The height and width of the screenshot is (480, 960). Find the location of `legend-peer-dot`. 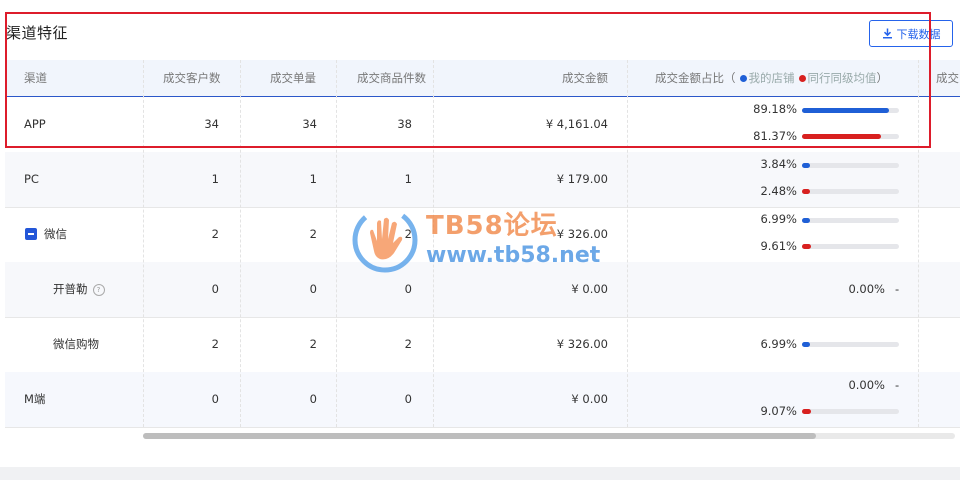

legend-peer-dot is located at coordinates (802, 78).